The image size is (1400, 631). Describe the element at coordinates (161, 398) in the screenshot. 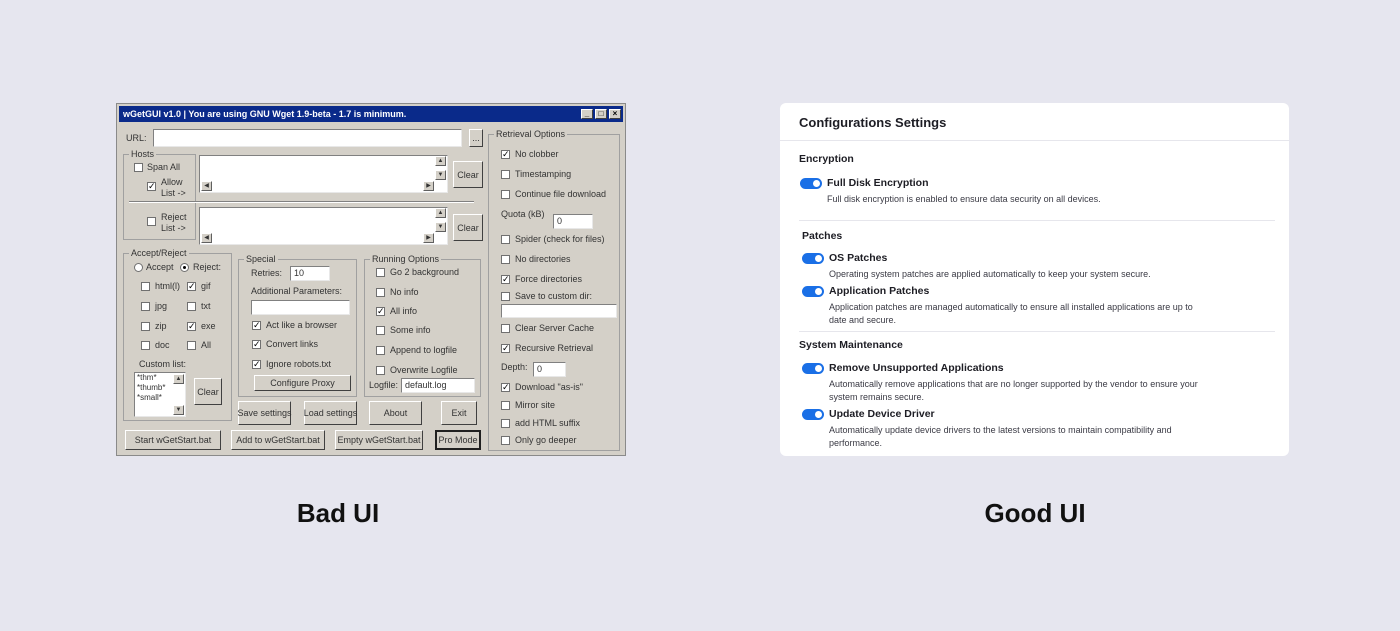

I see `custom-list-item: *small*` at that location.